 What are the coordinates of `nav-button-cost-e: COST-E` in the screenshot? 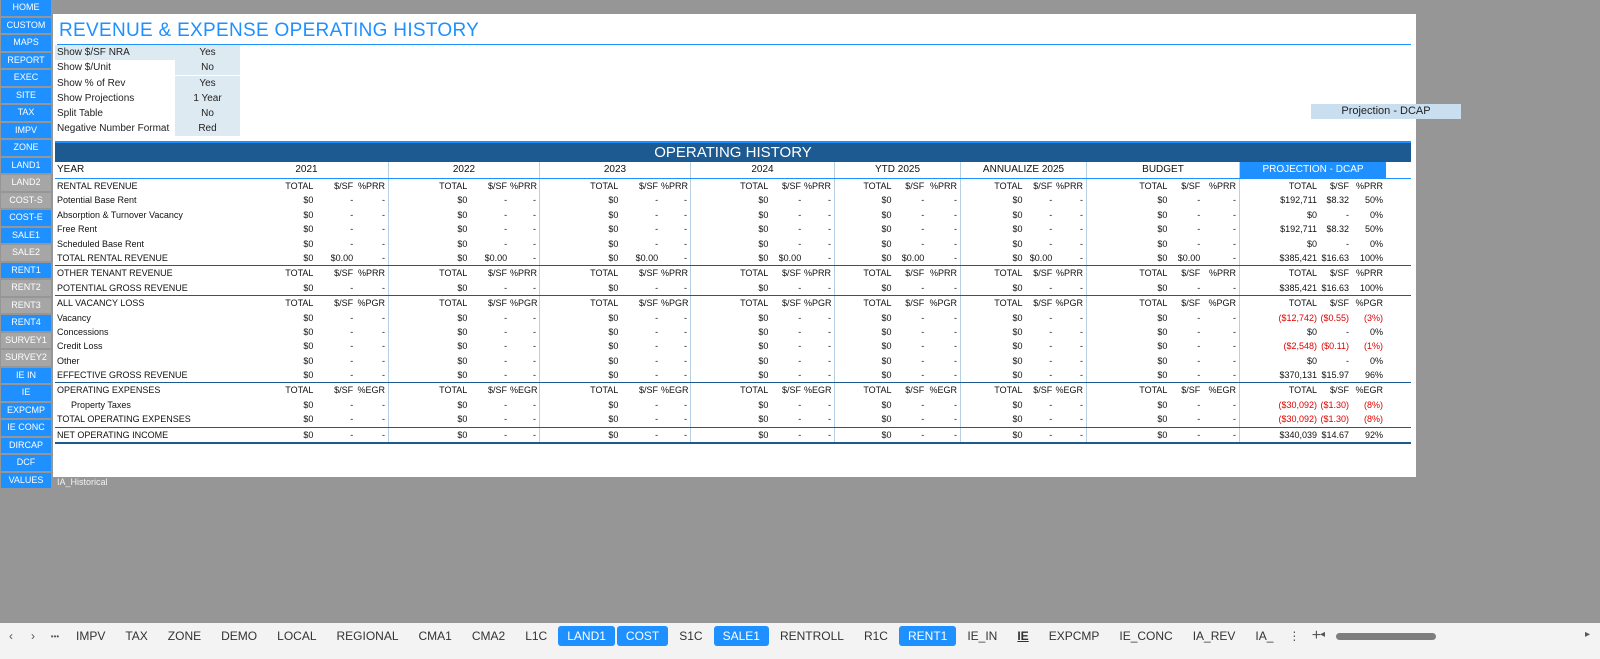 It's located at (26, 218).